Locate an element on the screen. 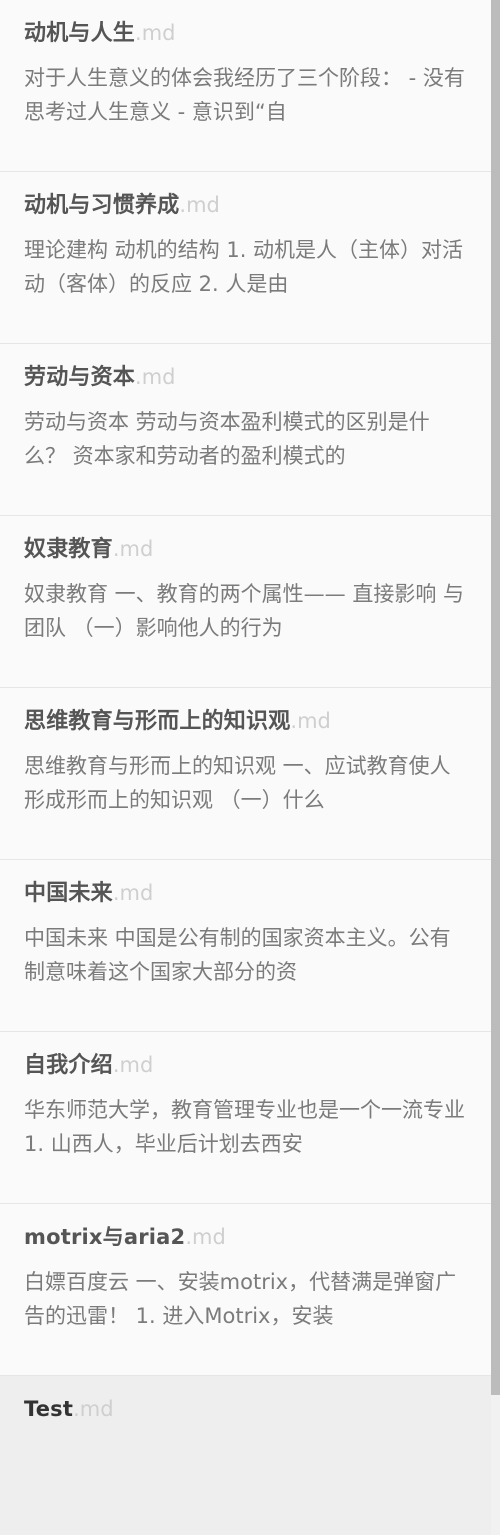  file-title-row: 奴隶教育.md is located at coordinates (247, 549).